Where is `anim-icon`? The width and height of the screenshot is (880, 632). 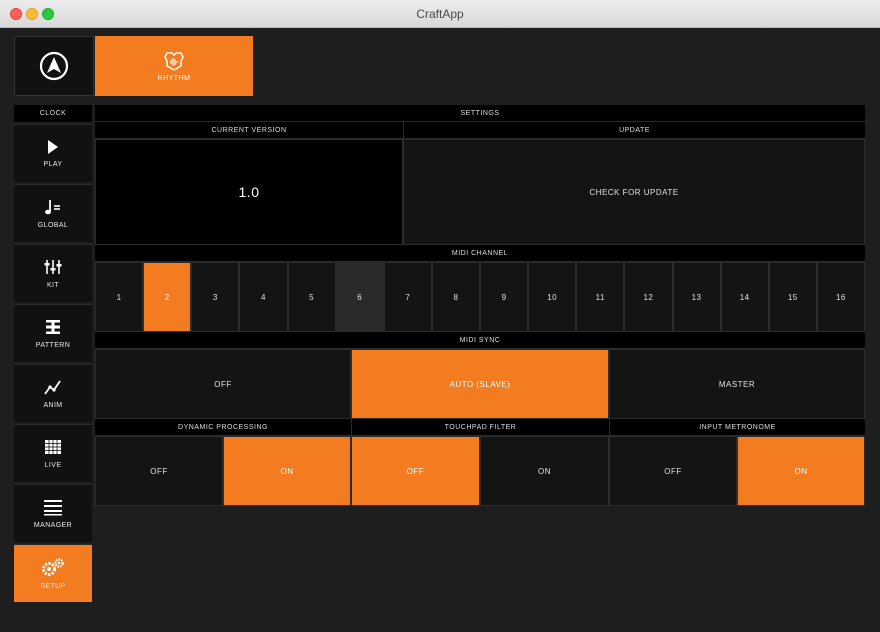
anim-icon is located at coordinates (52, 387).